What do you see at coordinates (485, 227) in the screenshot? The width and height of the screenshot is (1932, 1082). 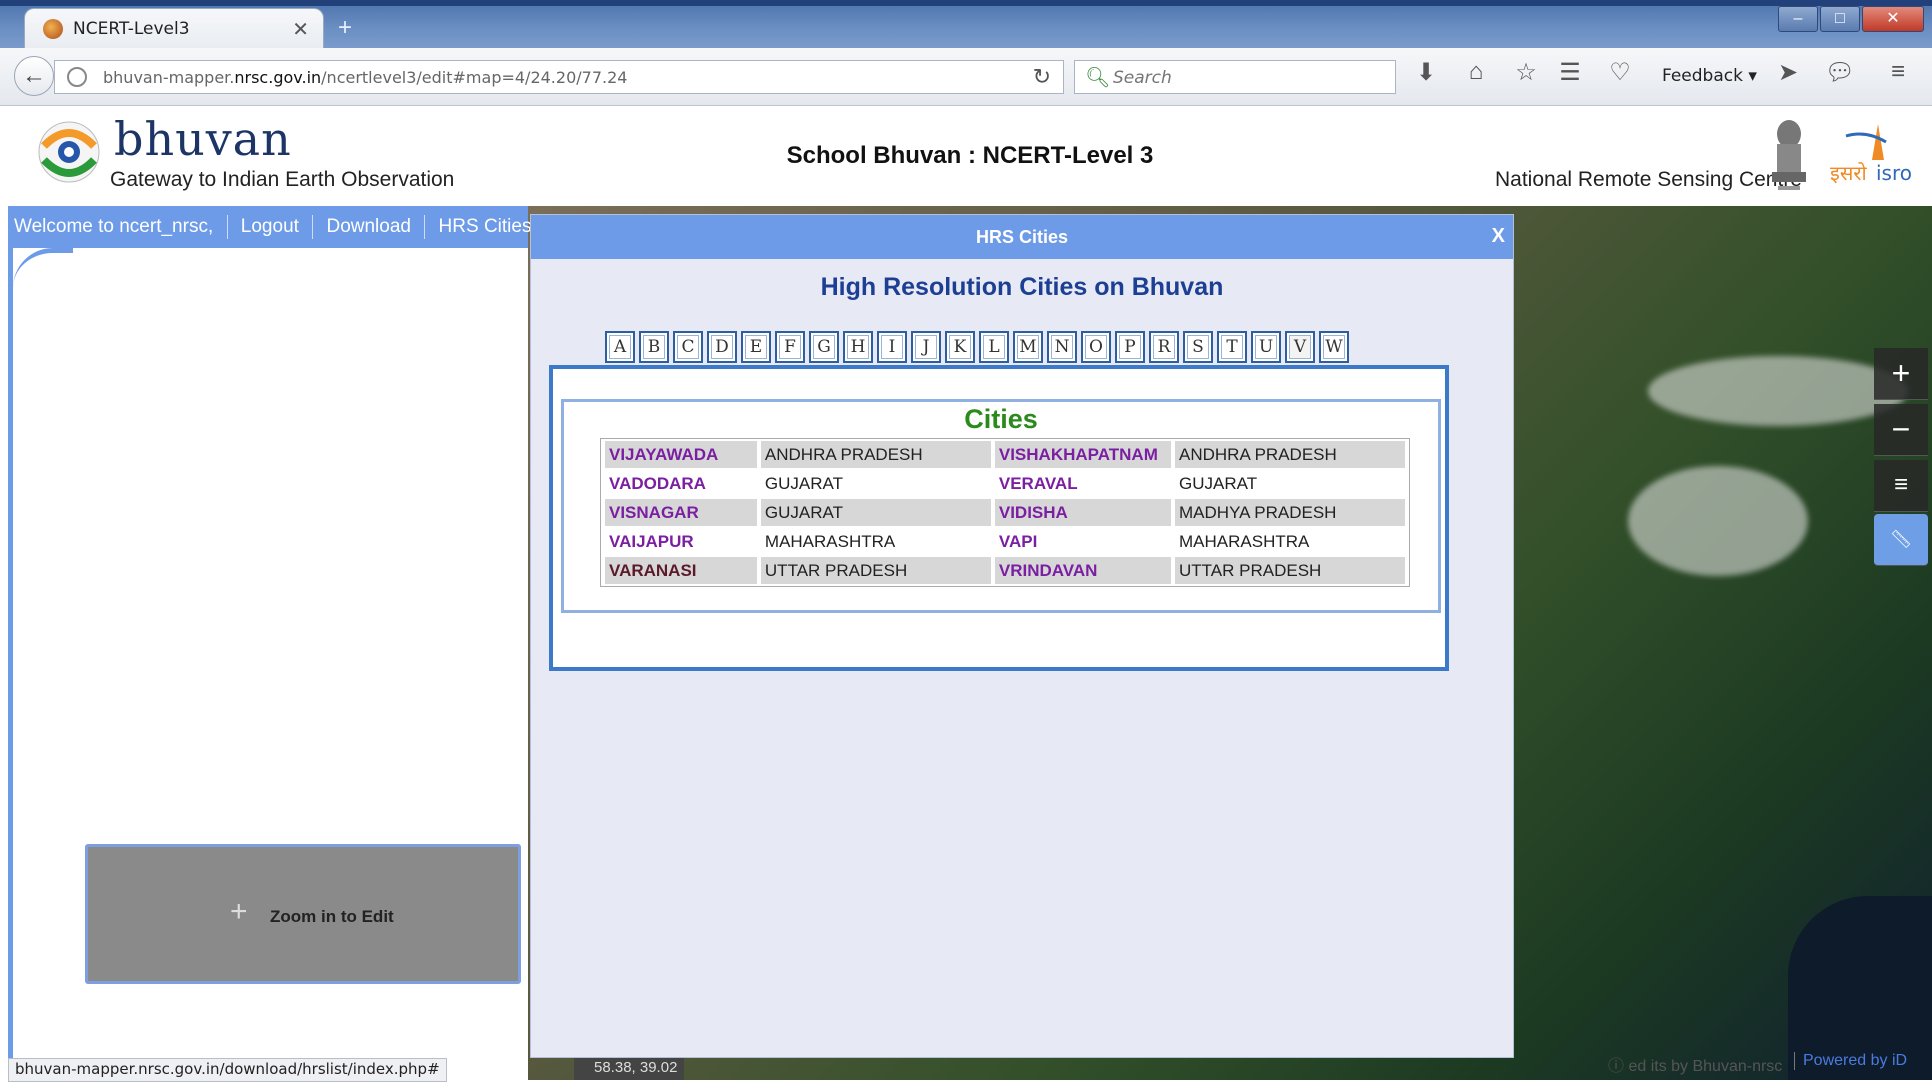 I see `hrs-cities-link: HRS Cities` at bounding box center [485, 227].